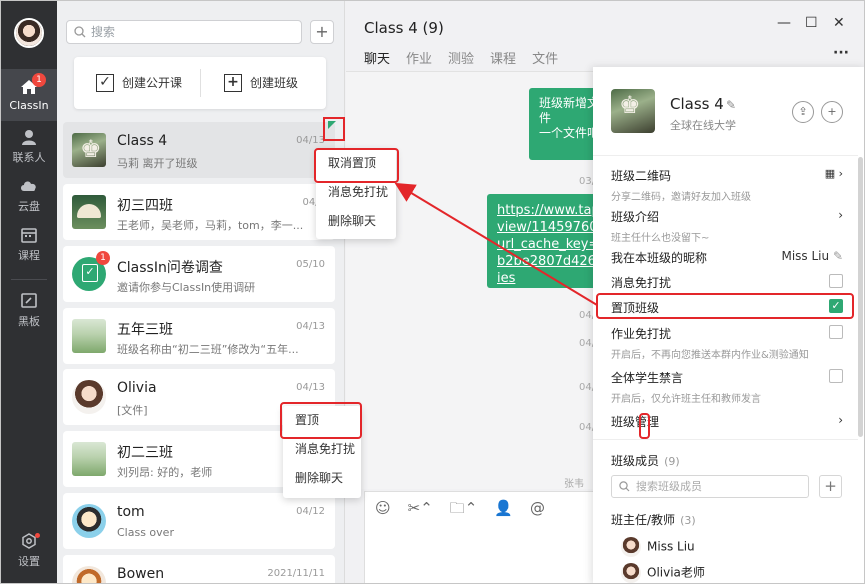  What do you see at coordinates (812, 256) in the screenshot?
I see `nickname-value: Miss Liu ✎` at bounding box center [812, 256].